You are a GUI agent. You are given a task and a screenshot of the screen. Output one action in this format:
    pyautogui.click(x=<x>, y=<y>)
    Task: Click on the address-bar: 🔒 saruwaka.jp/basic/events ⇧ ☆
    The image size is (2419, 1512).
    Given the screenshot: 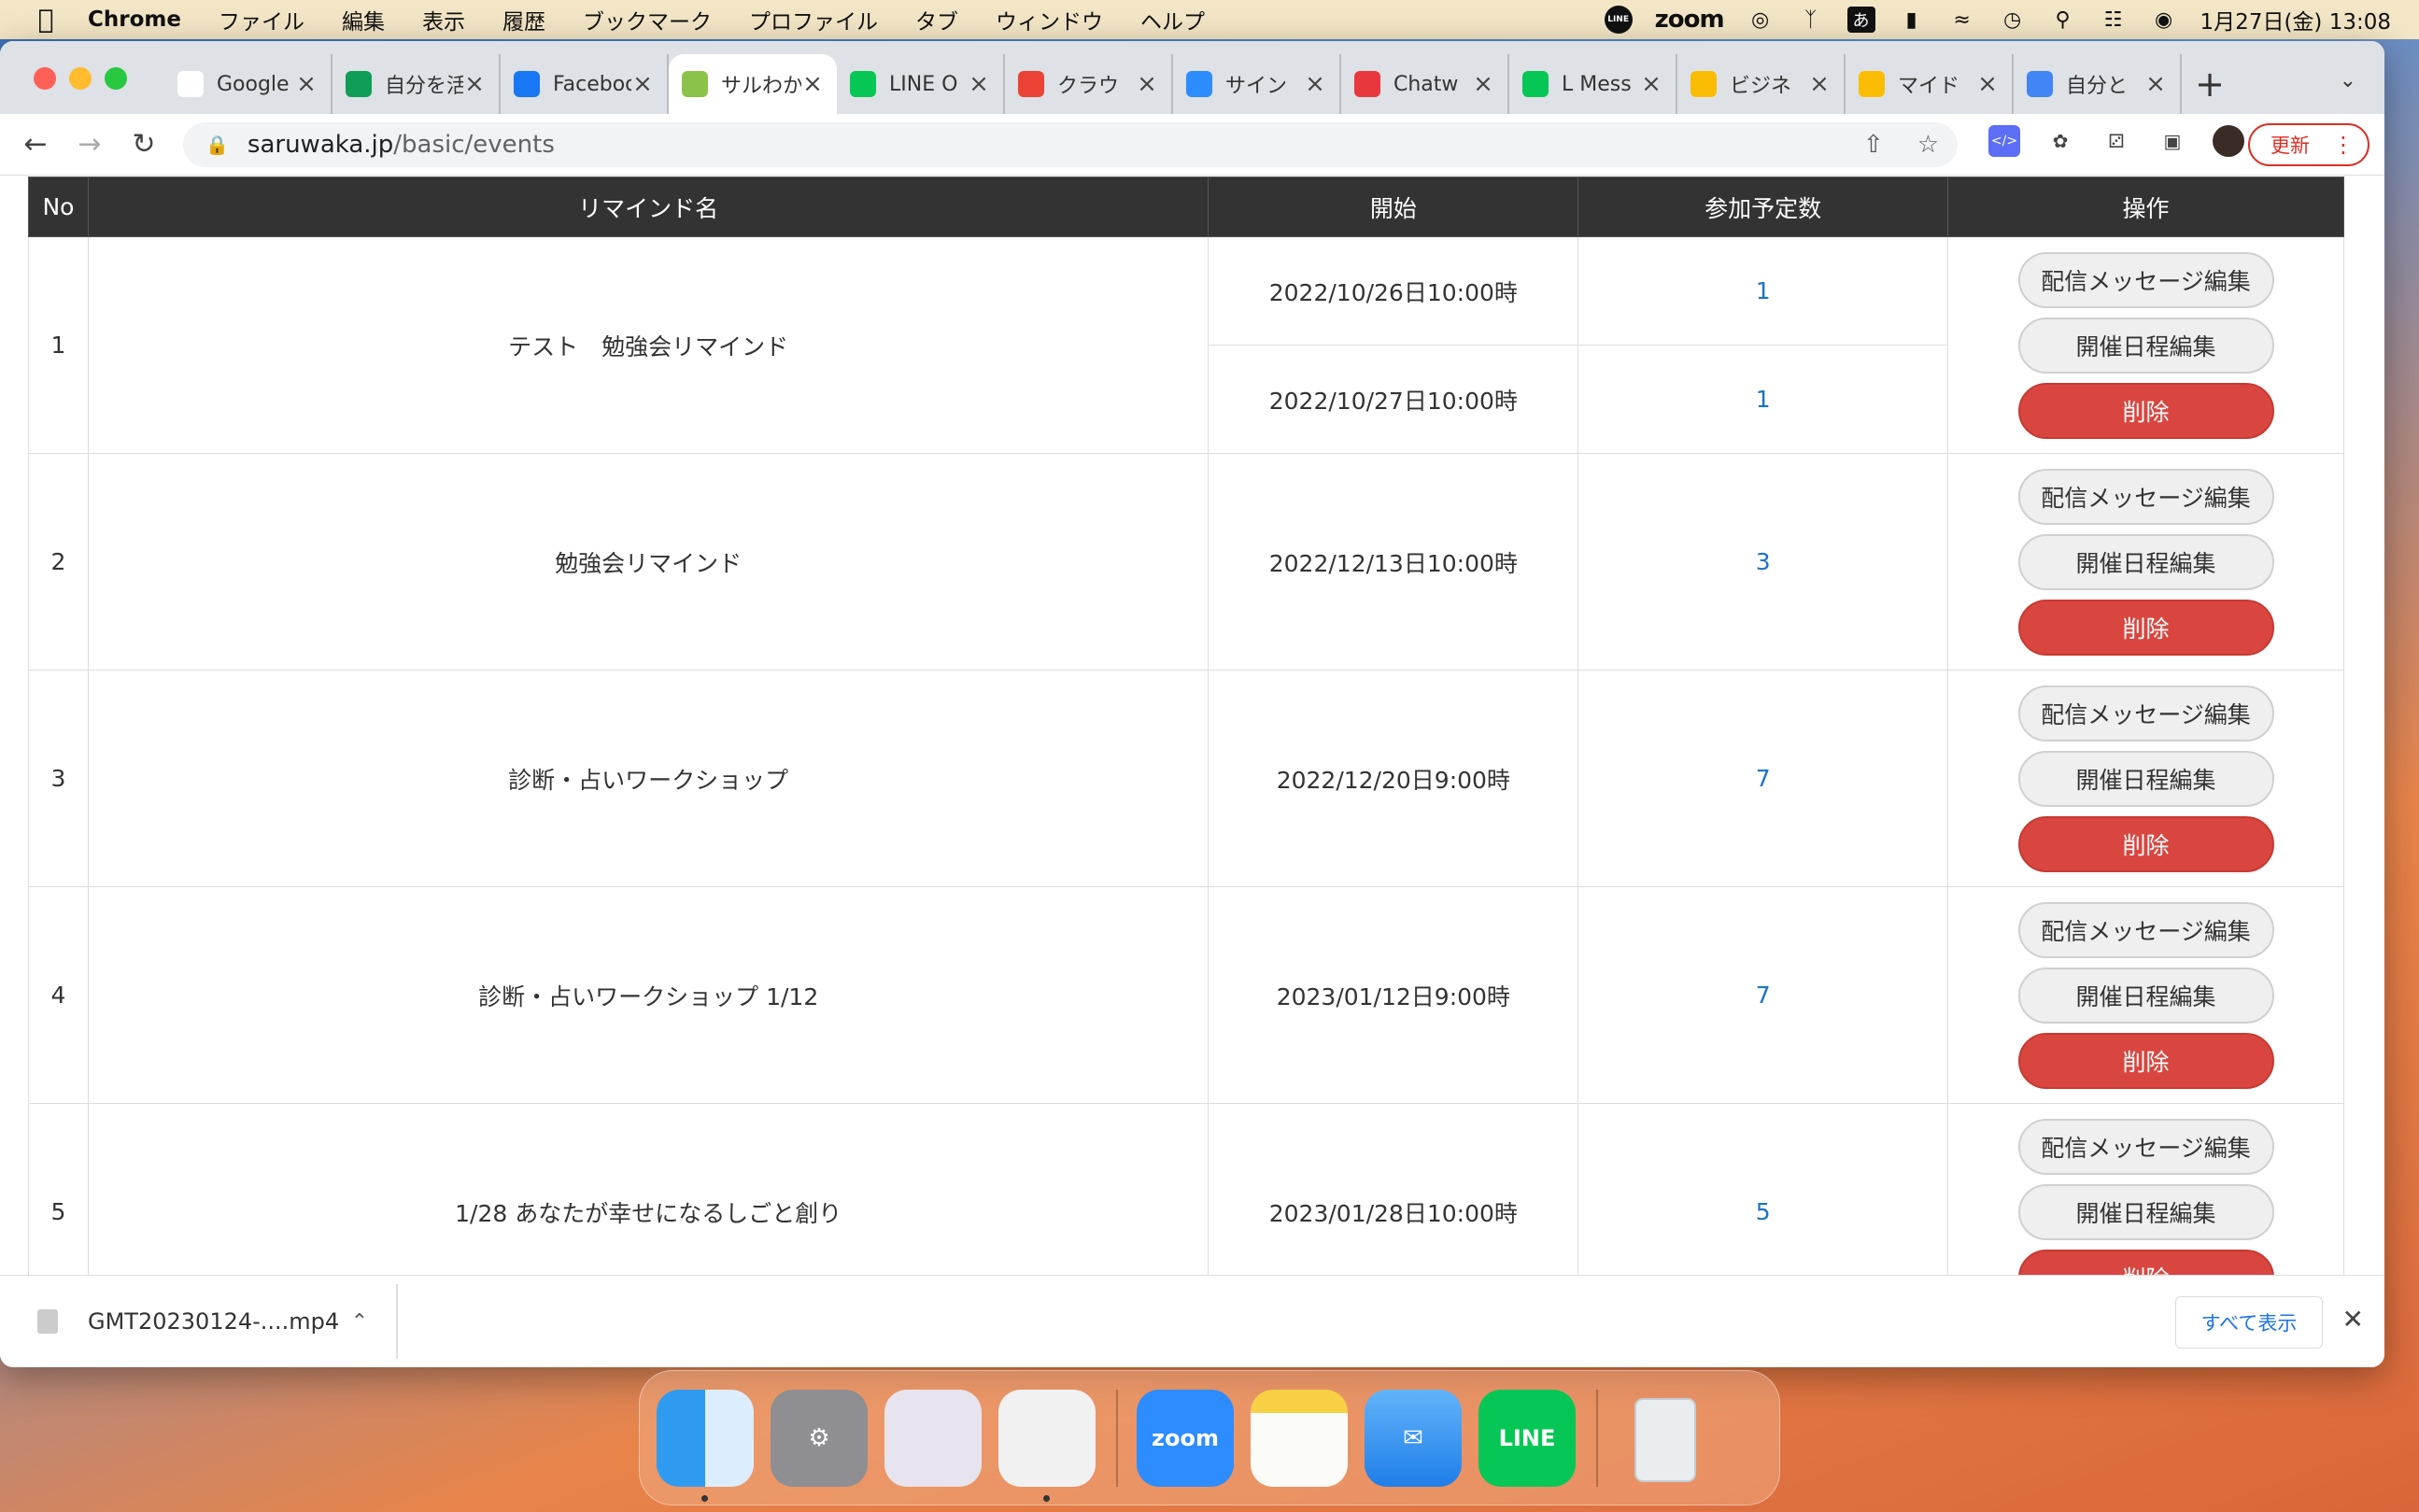 What is the action you would take?
    pyautogui.click(x=1070, y=144)
    